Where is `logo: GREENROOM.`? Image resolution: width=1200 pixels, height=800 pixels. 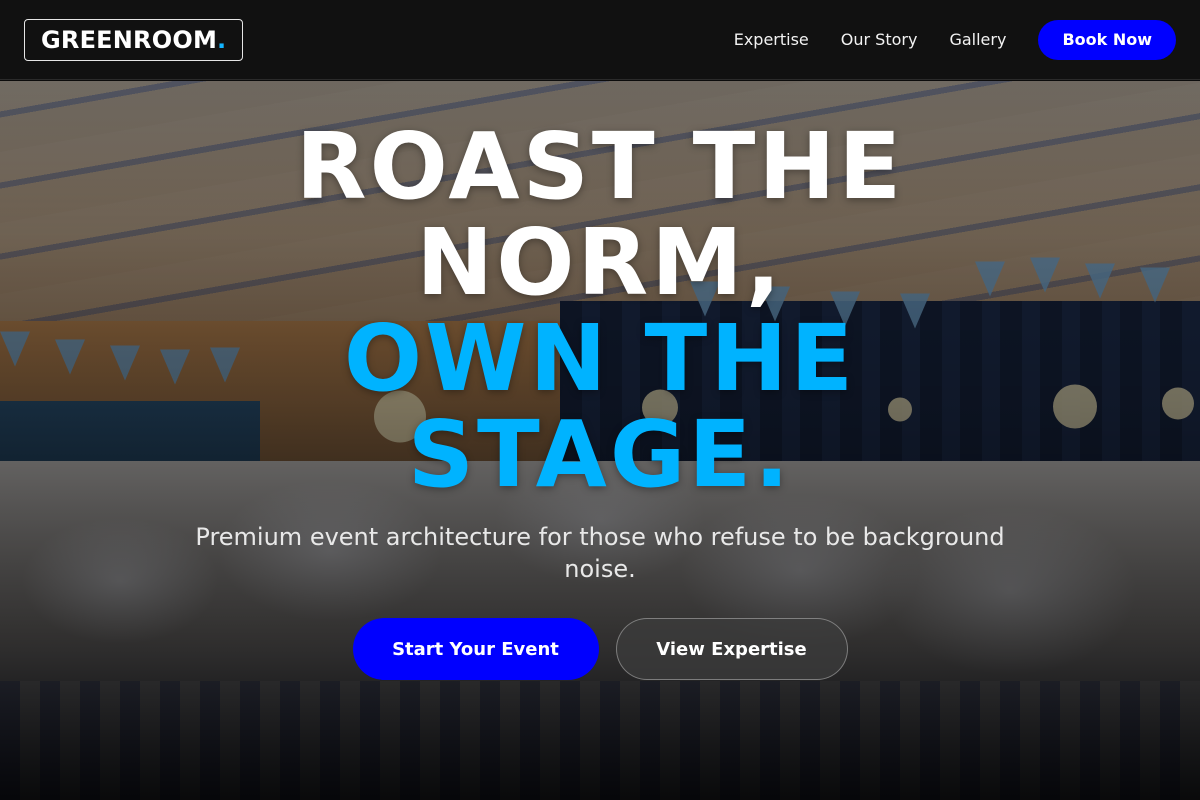
logo: GREENROOM. is located at coordinates (134, 39).